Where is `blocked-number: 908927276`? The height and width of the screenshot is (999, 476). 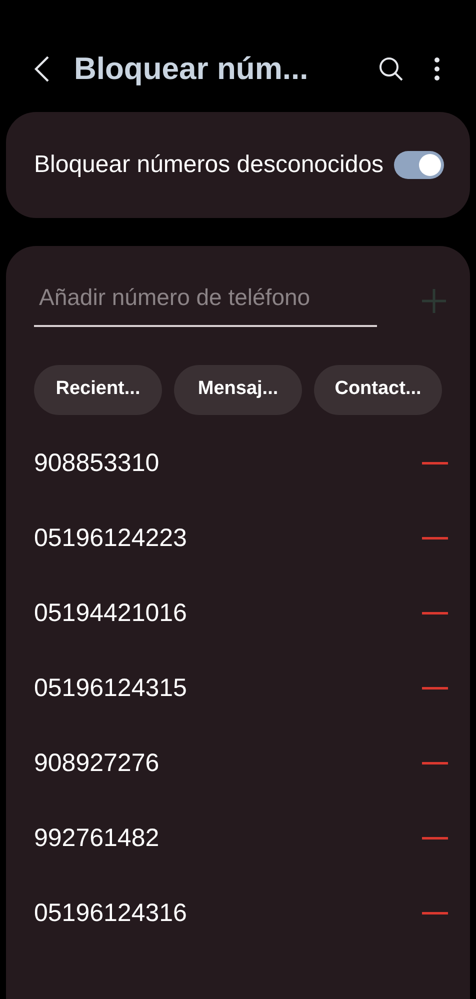
blocked-number: 908927276 is located at coordinates (97, 764).